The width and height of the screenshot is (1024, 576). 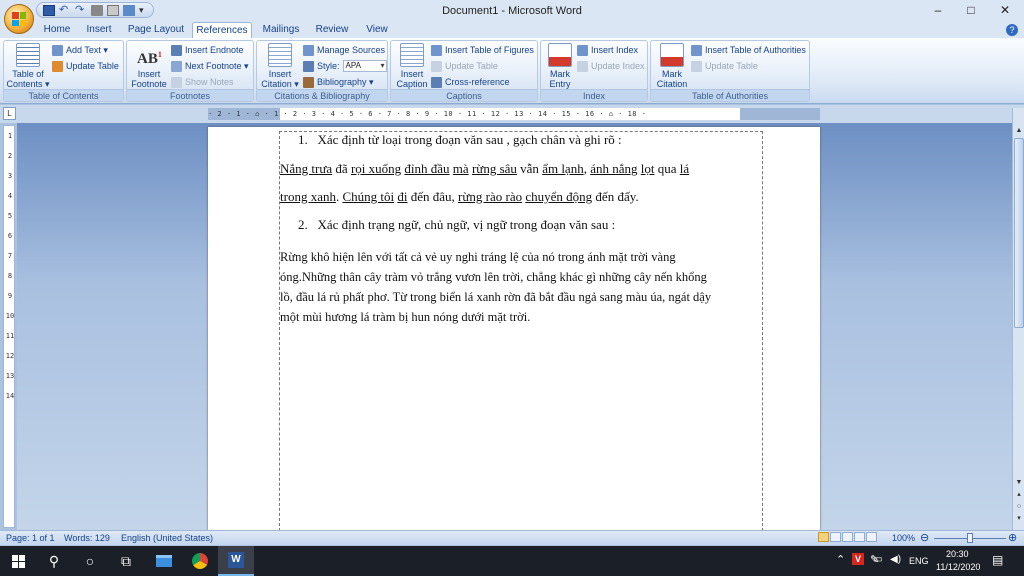 I want to click on language-status: English (United States), so click(x=167, y=538).